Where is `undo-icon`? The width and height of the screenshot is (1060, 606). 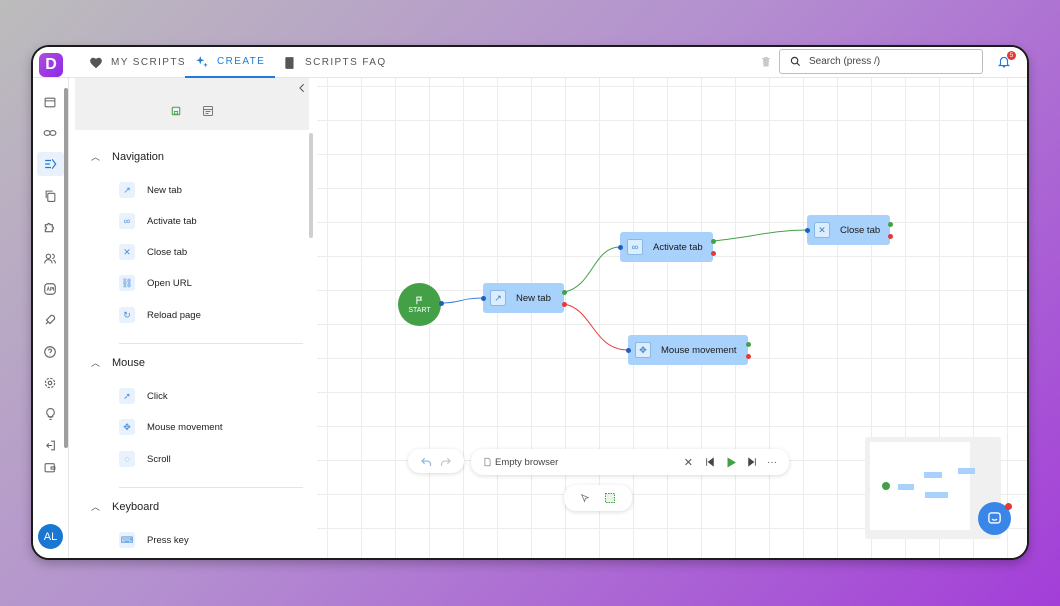 undo-icon is located at coordinates (426, 461).